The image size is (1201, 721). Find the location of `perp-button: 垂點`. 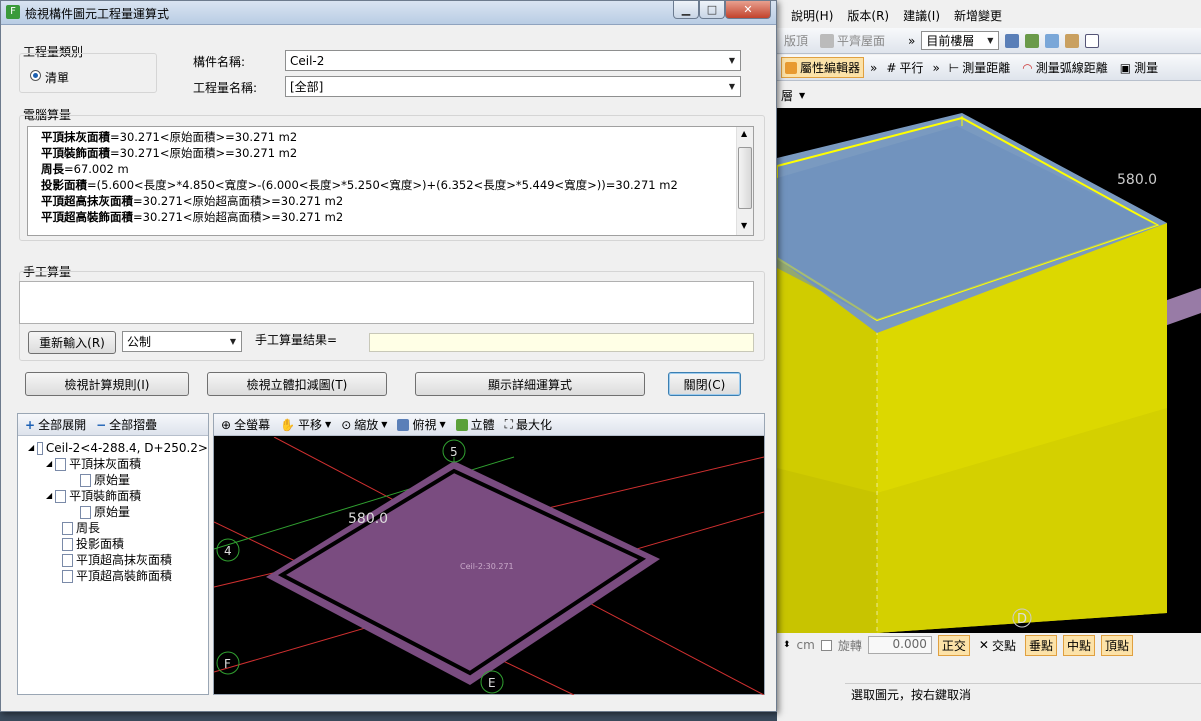

perp-button: 垂點 is located at coordinates (1040, 645).